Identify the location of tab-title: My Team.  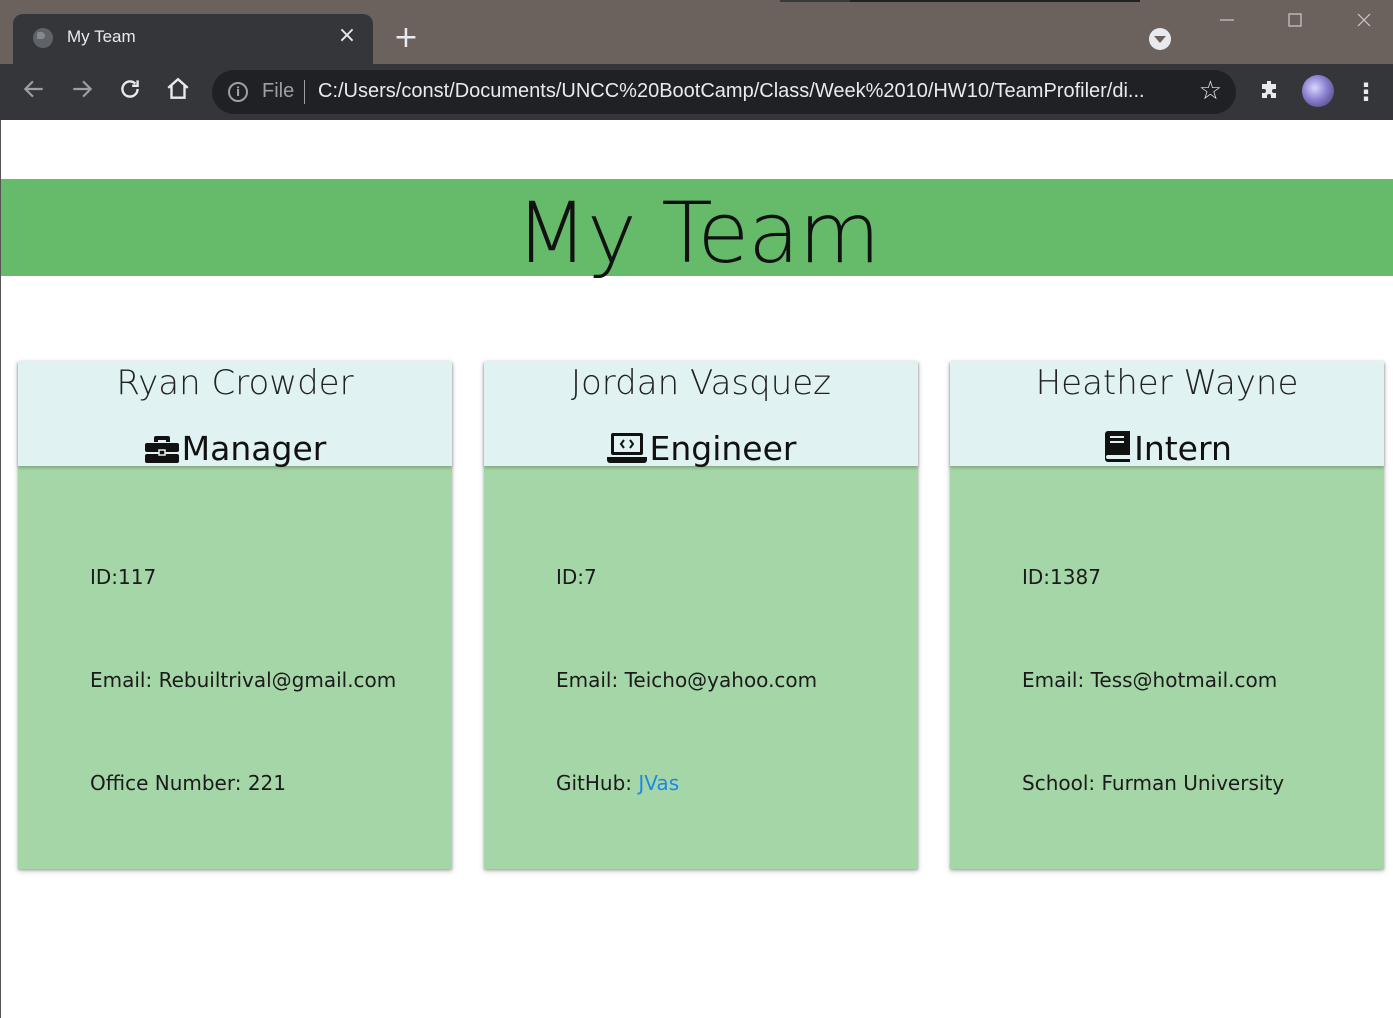
(101, 36).